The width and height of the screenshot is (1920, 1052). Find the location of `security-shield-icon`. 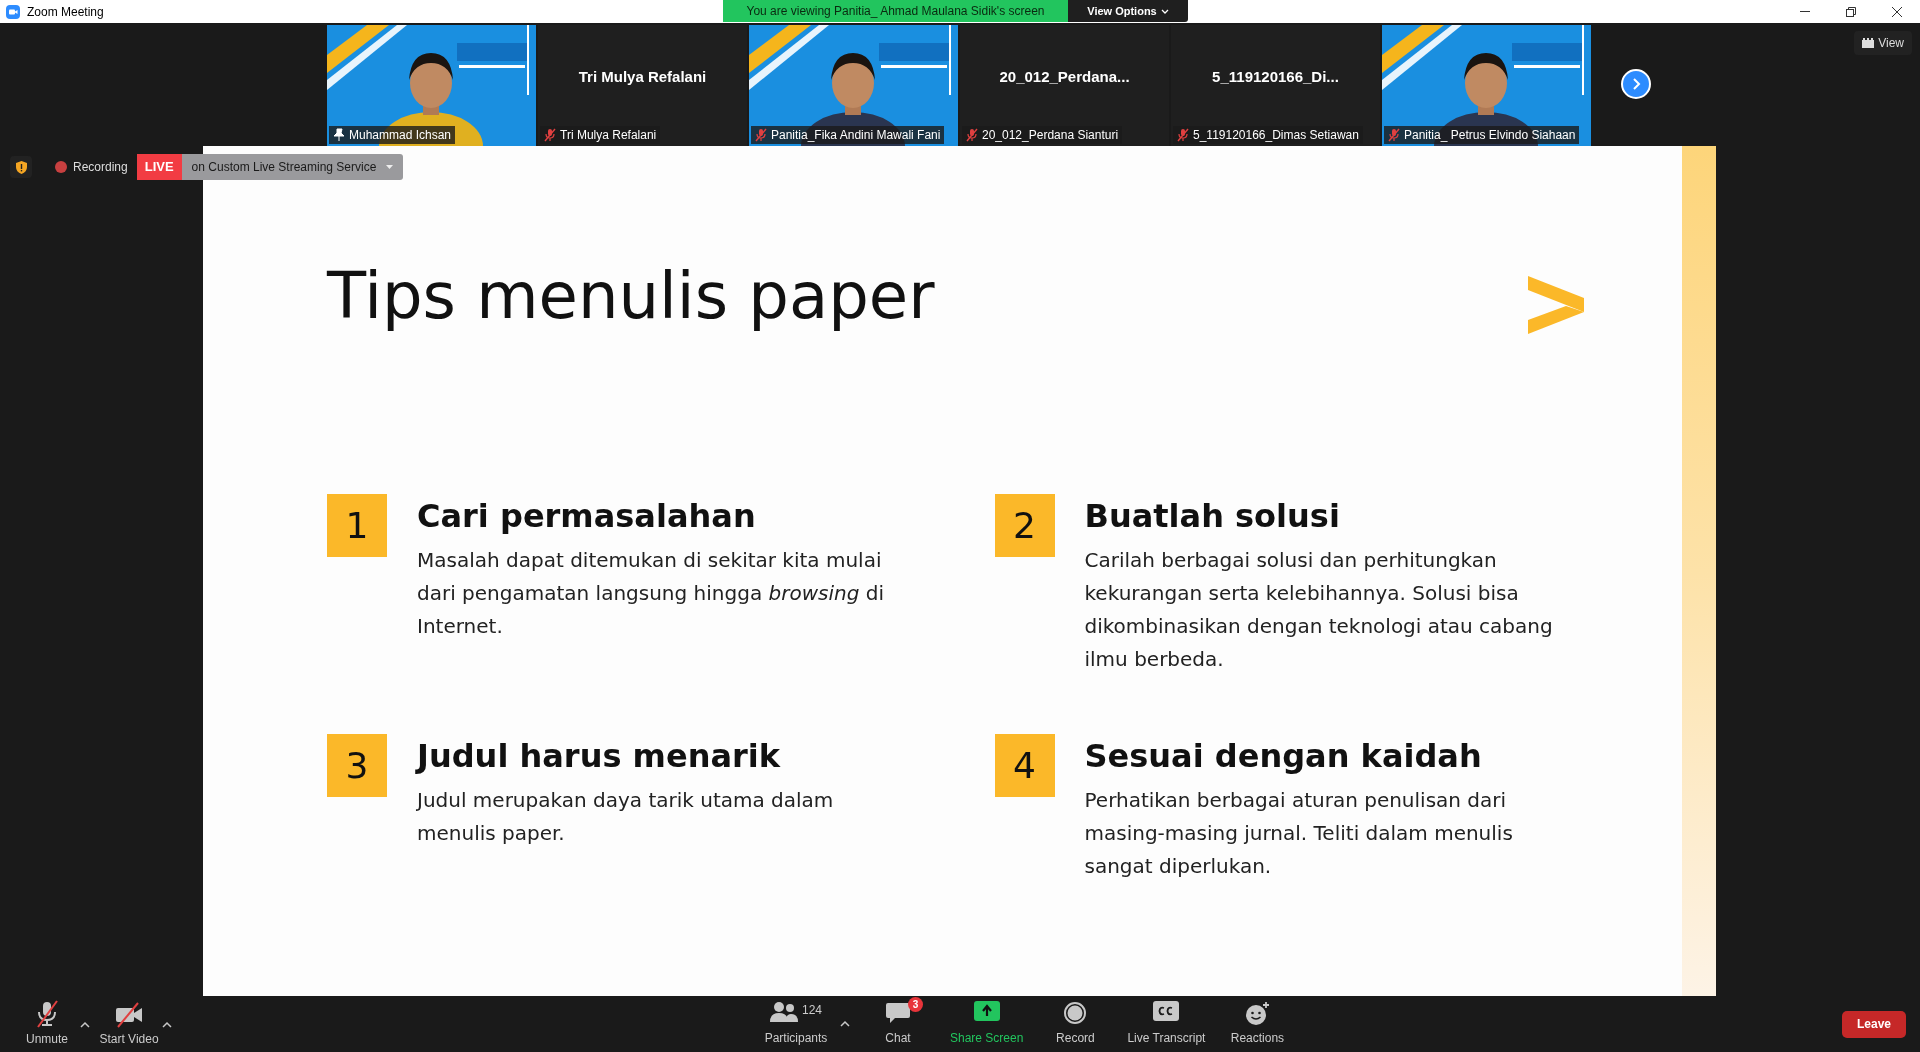

security-shield-icon is located at coordinates (21, 167).